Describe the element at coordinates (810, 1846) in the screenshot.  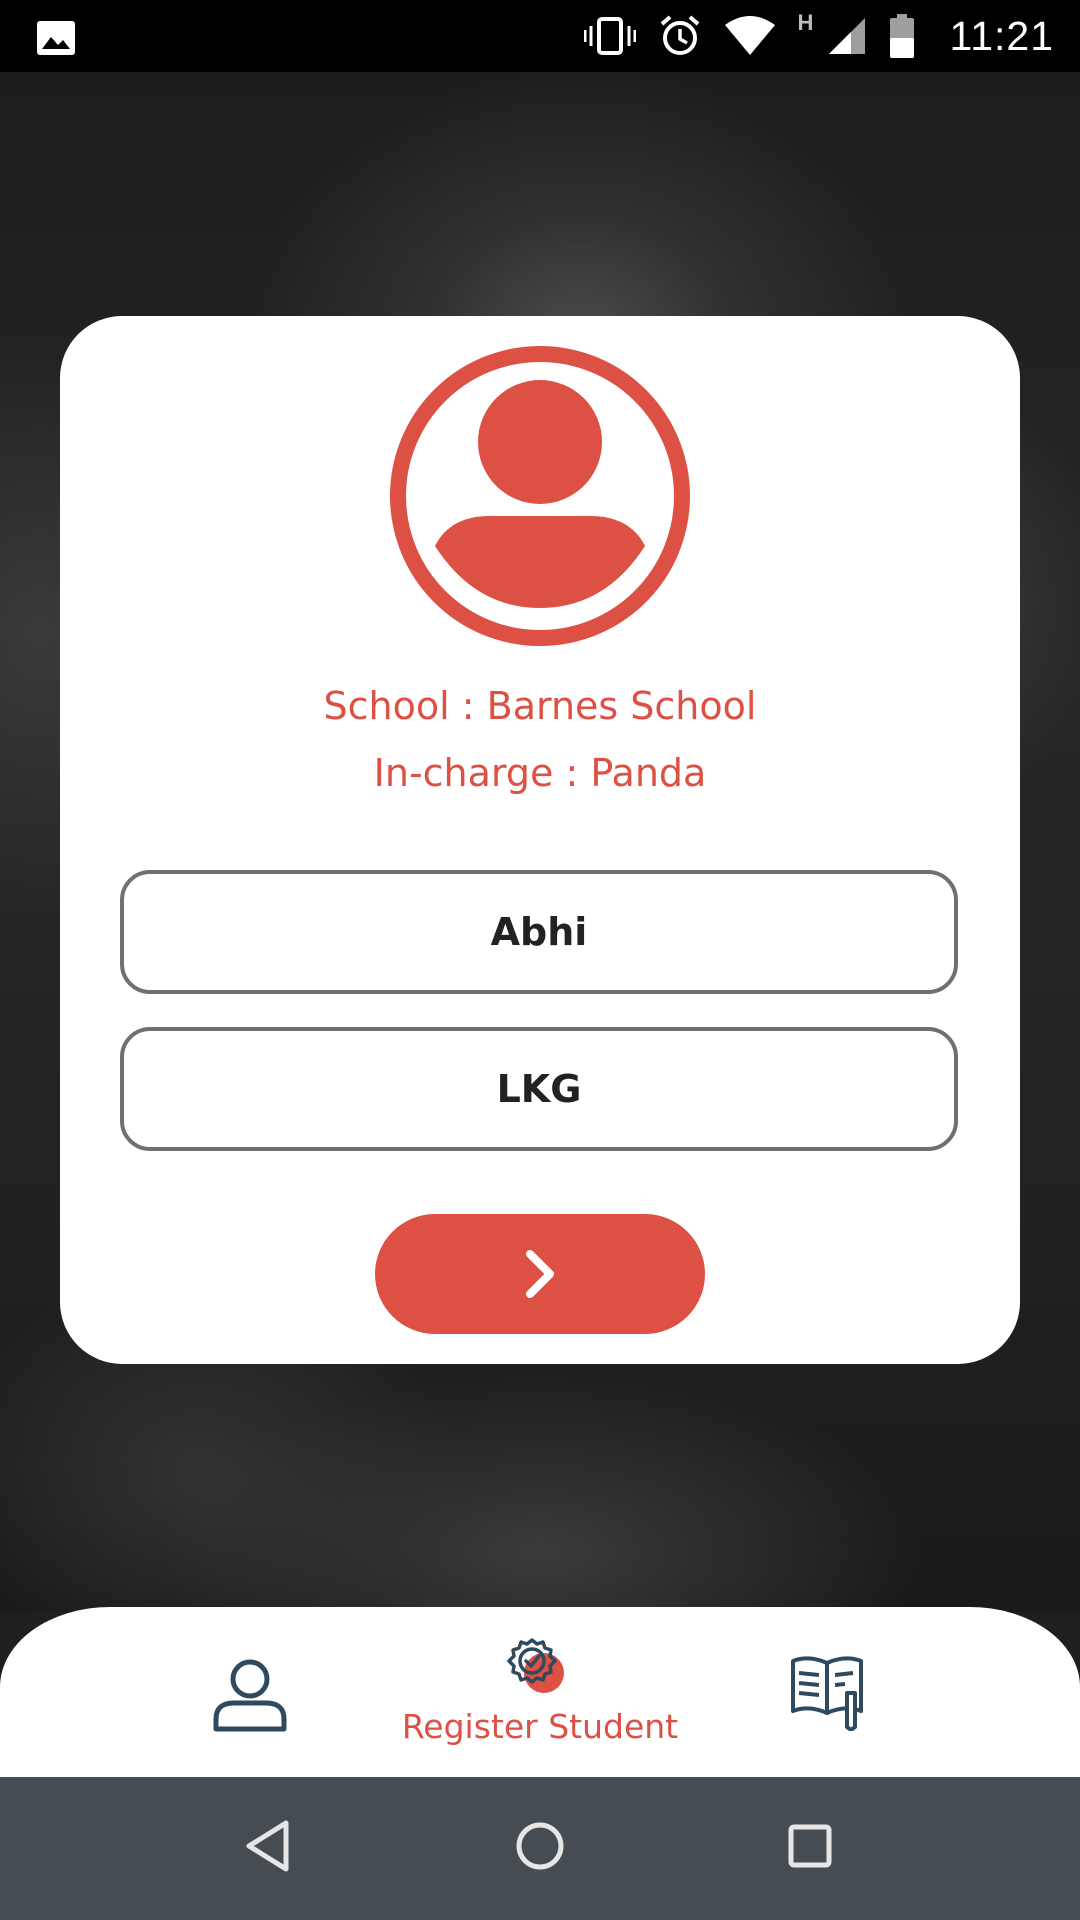
I see `recents-icon` at that location.